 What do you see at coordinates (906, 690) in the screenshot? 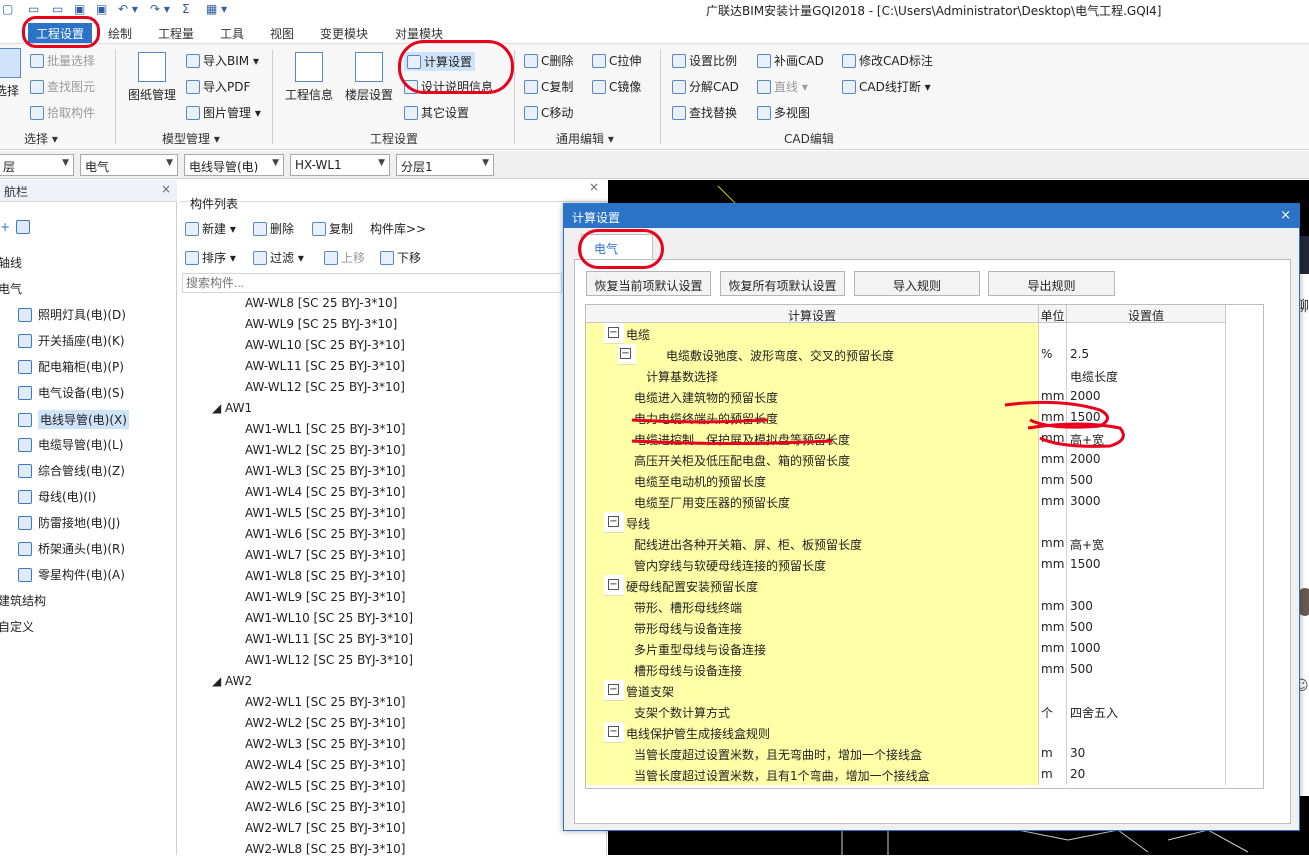
I see `settings-row: − 管道支架` at bounding box center [906, 690].